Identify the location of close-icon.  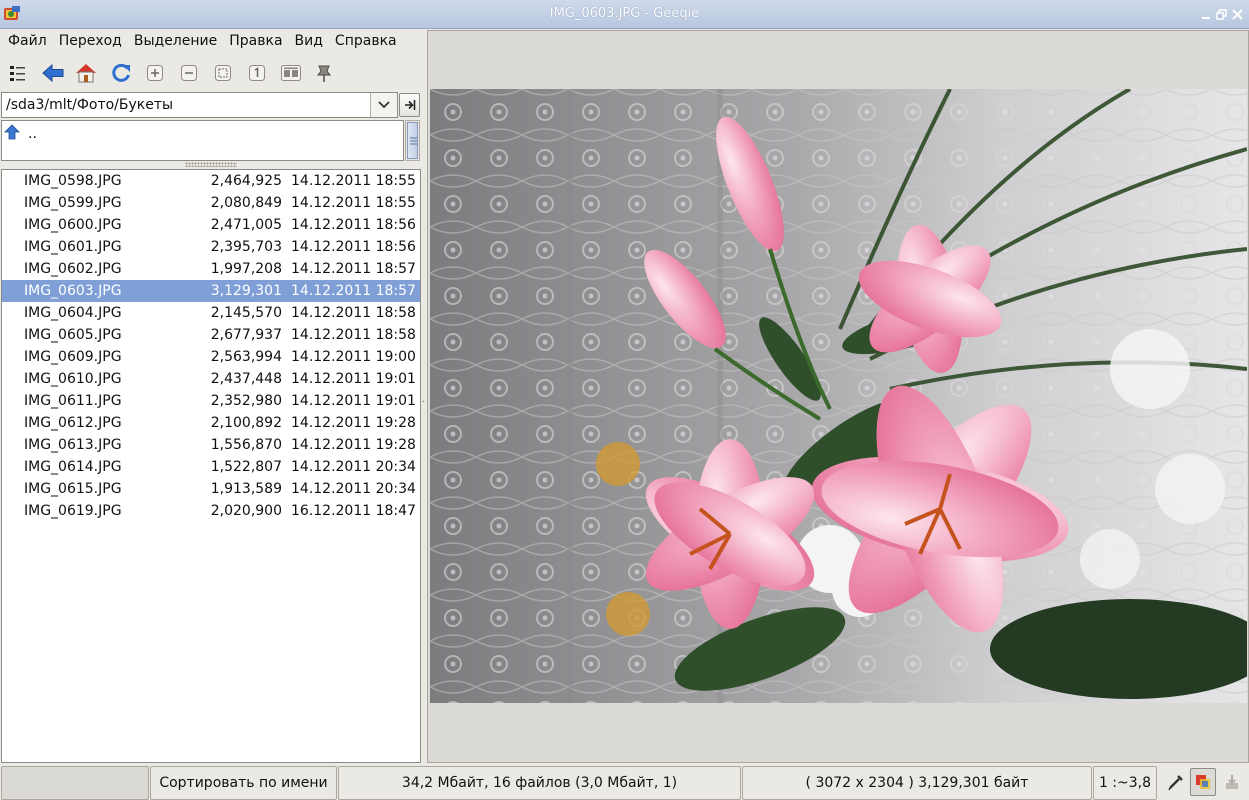
(1237, 14).